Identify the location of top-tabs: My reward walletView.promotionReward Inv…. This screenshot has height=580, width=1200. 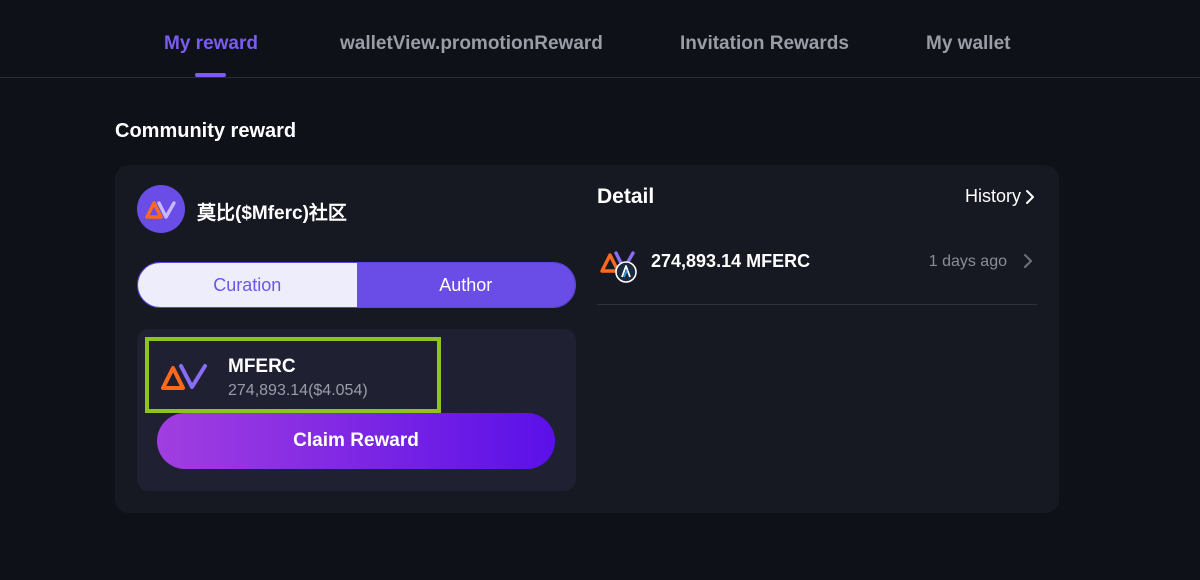
(600, 39).